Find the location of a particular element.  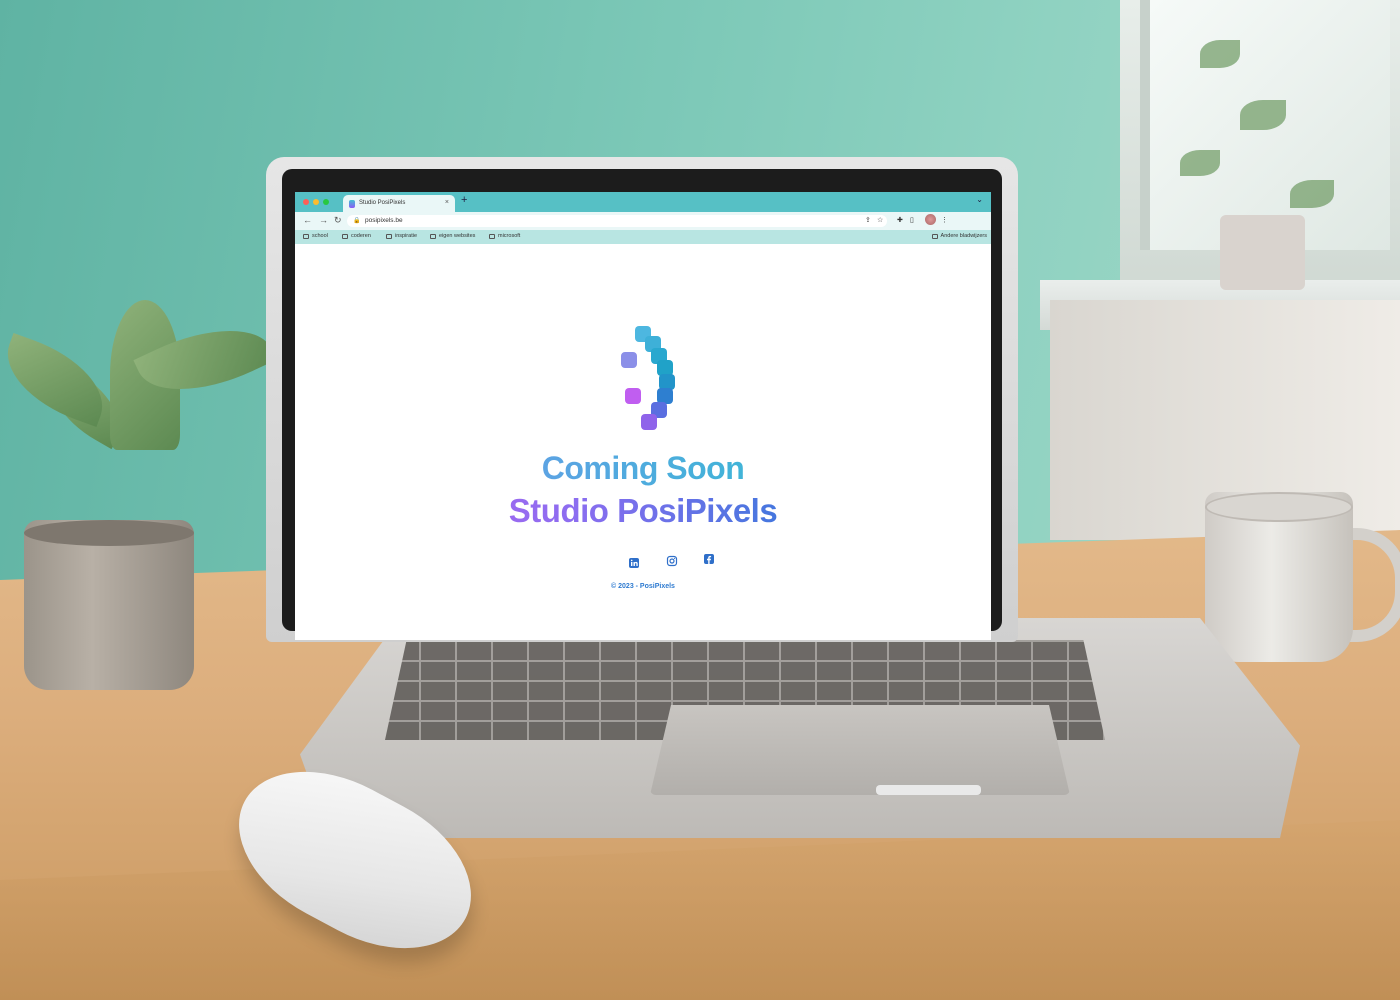

bookmark-star-icon: ☆ is located at coordinates (880, 220).